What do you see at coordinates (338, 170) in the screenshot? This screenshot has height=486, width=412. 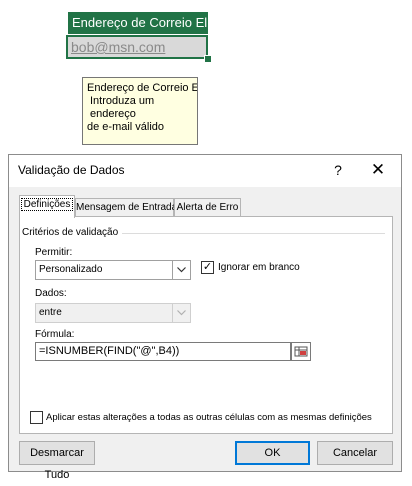 I see `help-button: ?` at bounding box center [338, 170].